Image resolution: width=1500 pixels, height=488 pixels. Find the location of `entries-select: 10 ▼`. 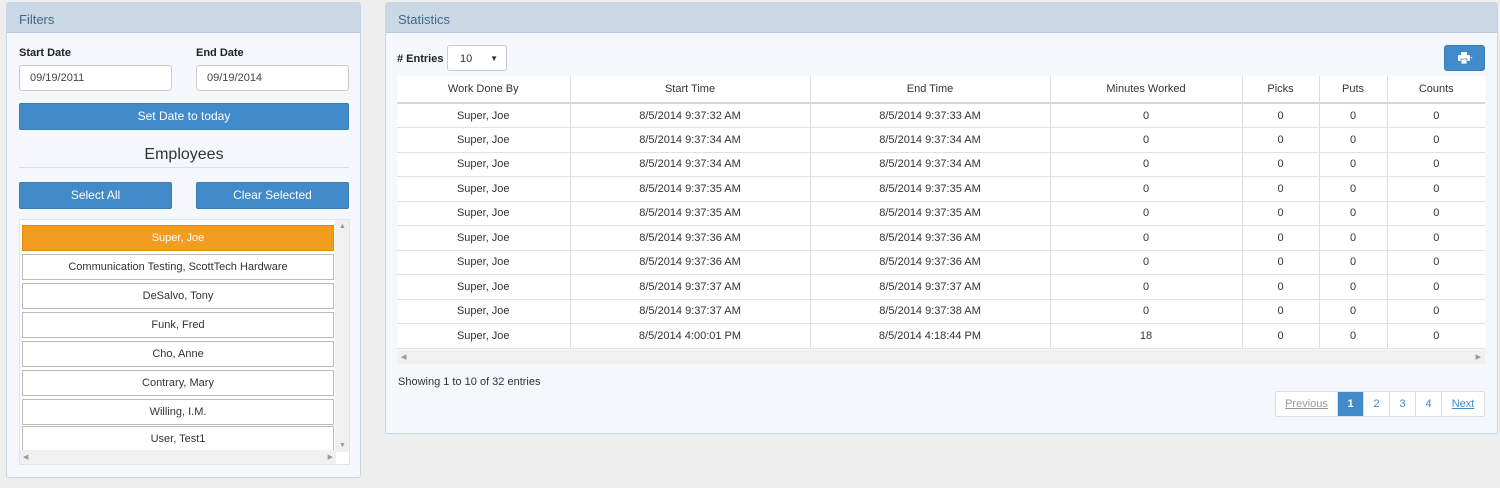

entries-select: 10 ▼ is located at coordinates (477, 58).